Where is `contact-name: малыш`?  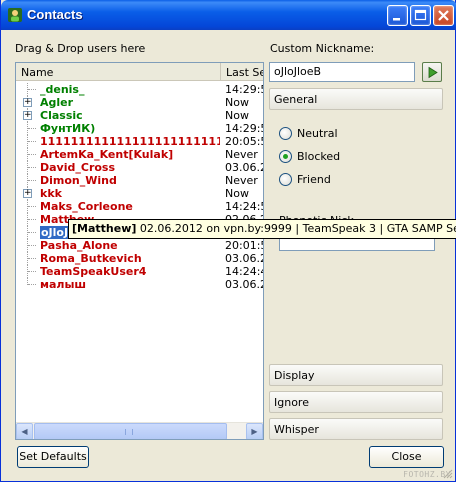
contact-name: малыш is located at coordinates (130, 284).